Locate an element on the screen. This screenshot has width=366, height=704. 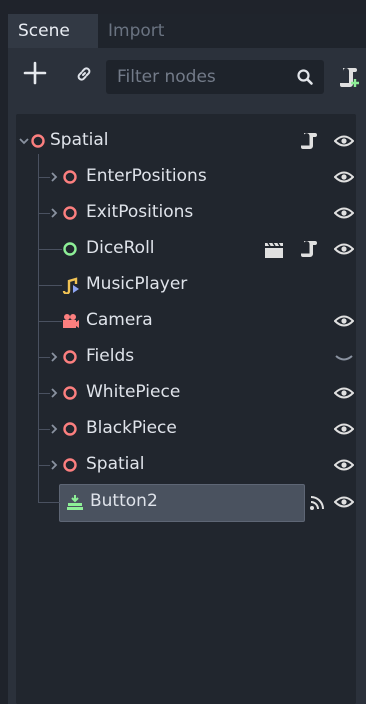
tree-row-musicplayer: MusicPlayer is located at coordinates (186, 284).